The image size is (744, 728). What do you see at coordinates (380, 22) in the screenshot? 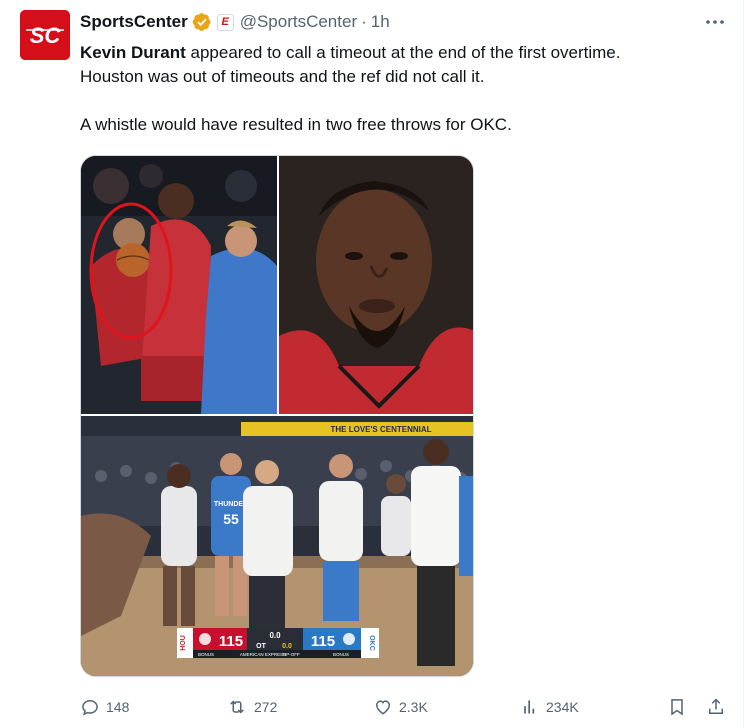
I see `timestamp: 1h` at bounding box center [380, 22].